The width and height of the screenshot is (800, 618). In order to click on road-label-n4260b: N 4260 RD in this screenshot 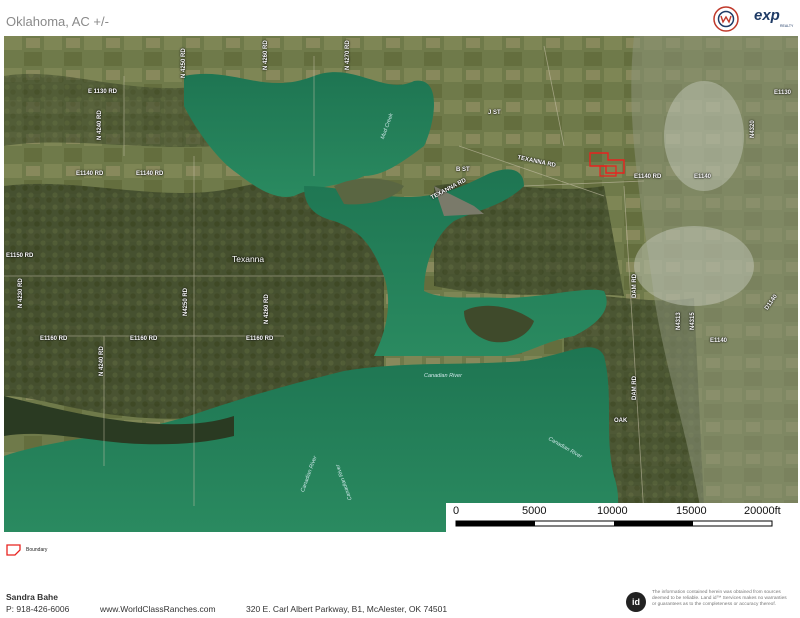, I will do `click(267, 309)`.